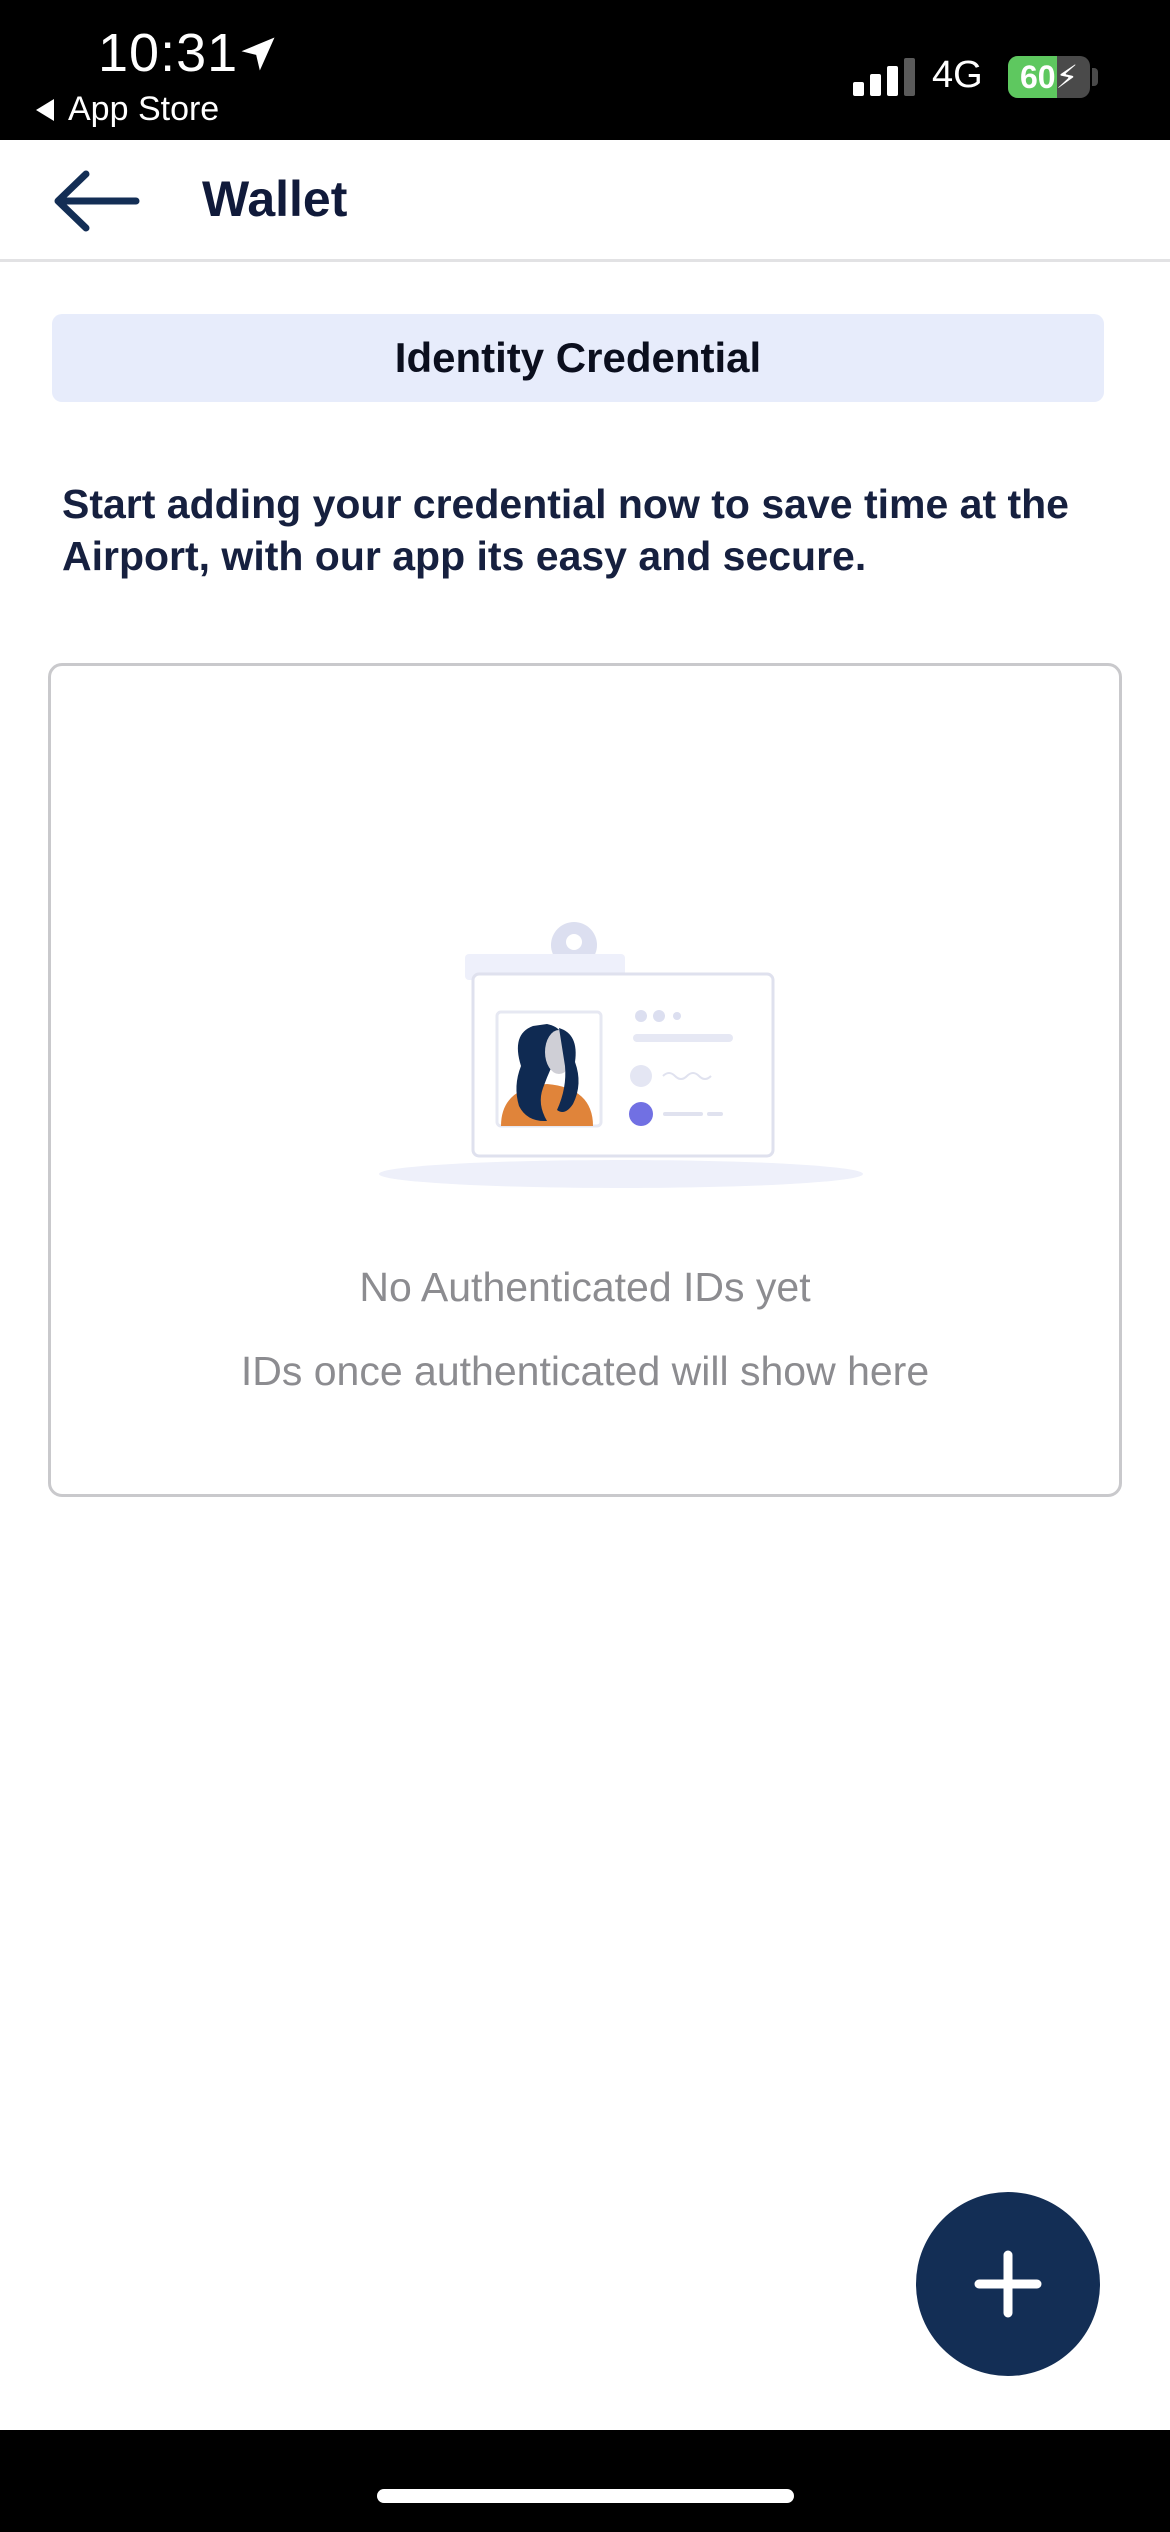  I want to click on battery-indicator: 60⚡, so click(1049, 77).